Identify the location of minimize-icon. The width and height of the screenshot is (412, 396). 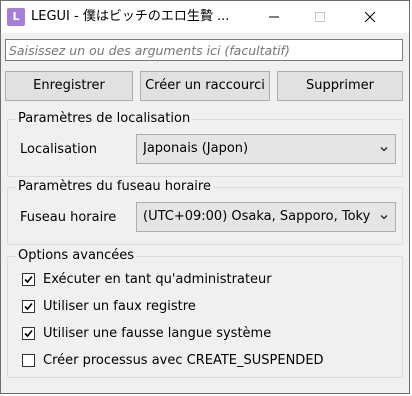
(274, 17).